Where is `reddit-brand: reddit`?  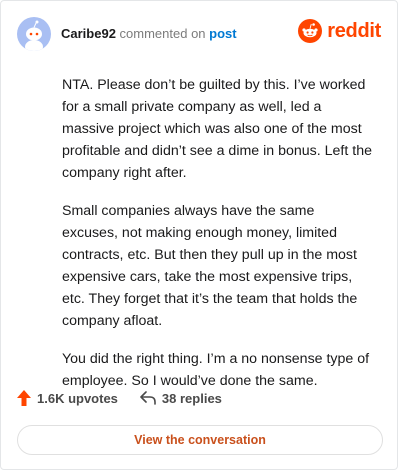 reddit-brand: reddit is located at coordinates (339, 31).